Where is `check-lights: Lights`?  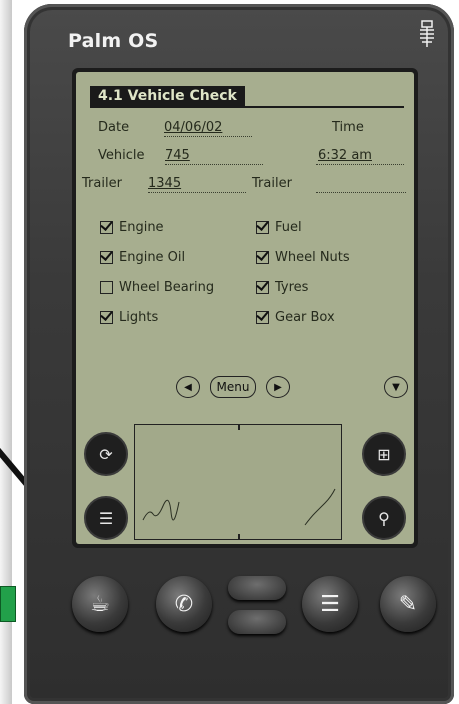
check-lights: Lights is located at coordinates (129, 317).